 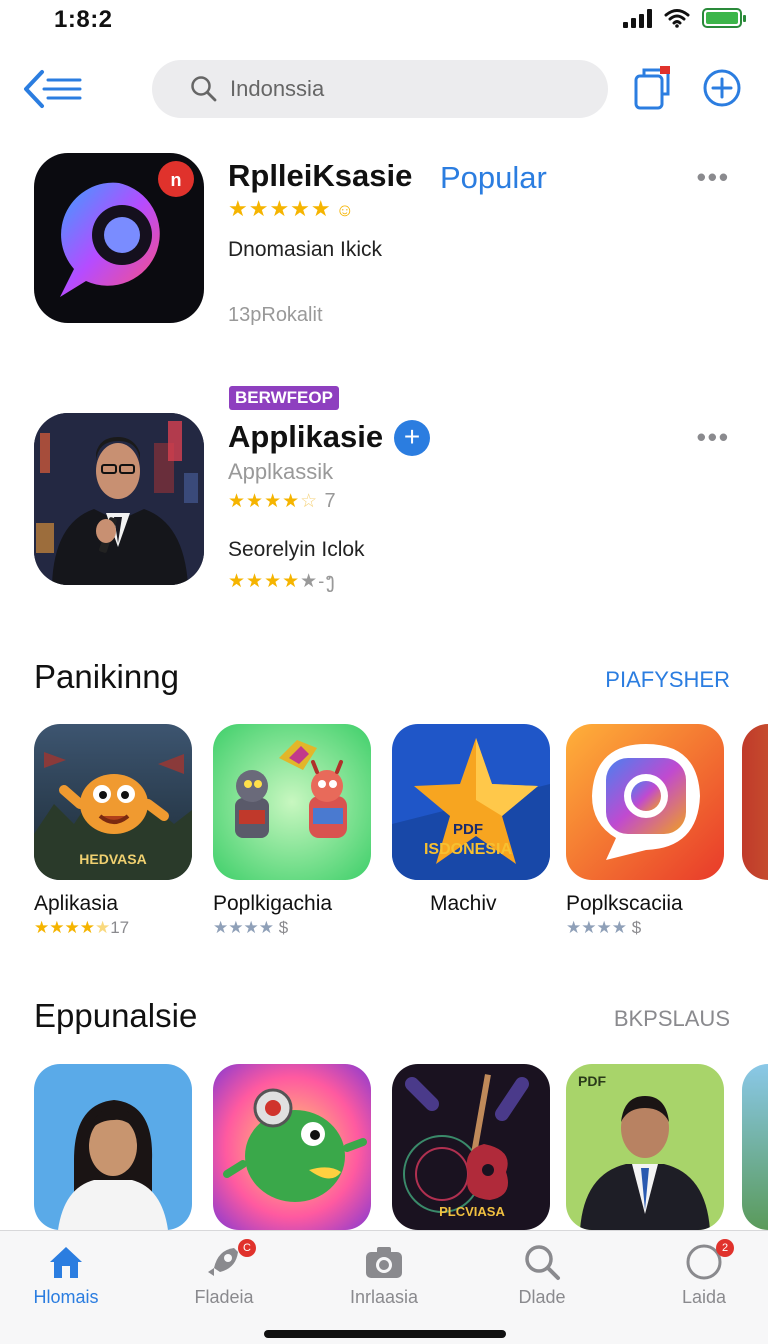 What do you see at coordinates (725, 1248) in the screenshot?
I see `notification-badge: 2` at bounding box center [725, 1248].